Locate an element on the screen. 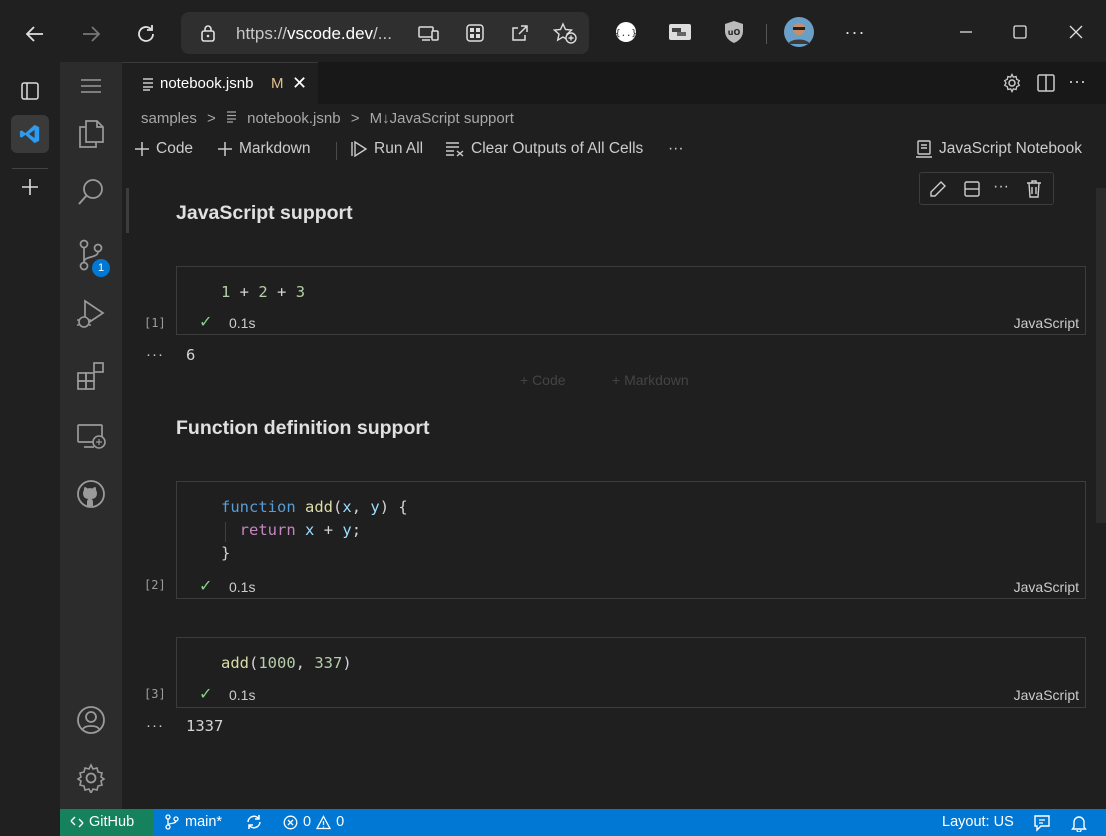  remote-indicator: GitHub is located at coordinates (106, 822).